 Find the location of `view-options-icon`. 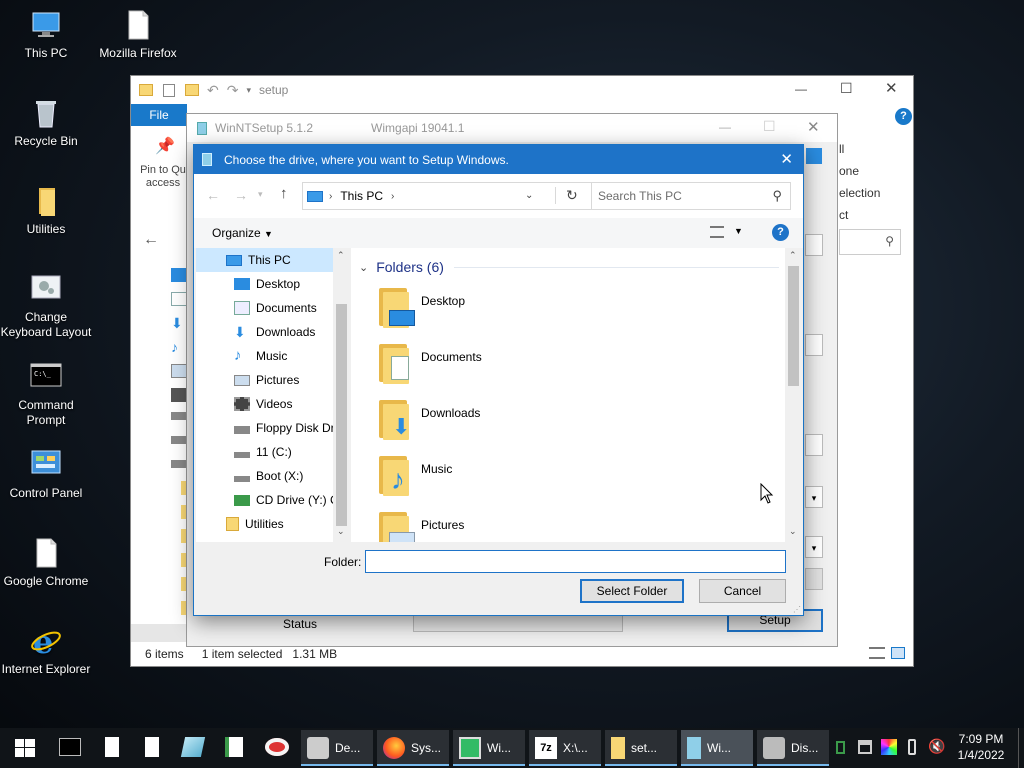

view-options-icon is located at coordinates (717, 232).